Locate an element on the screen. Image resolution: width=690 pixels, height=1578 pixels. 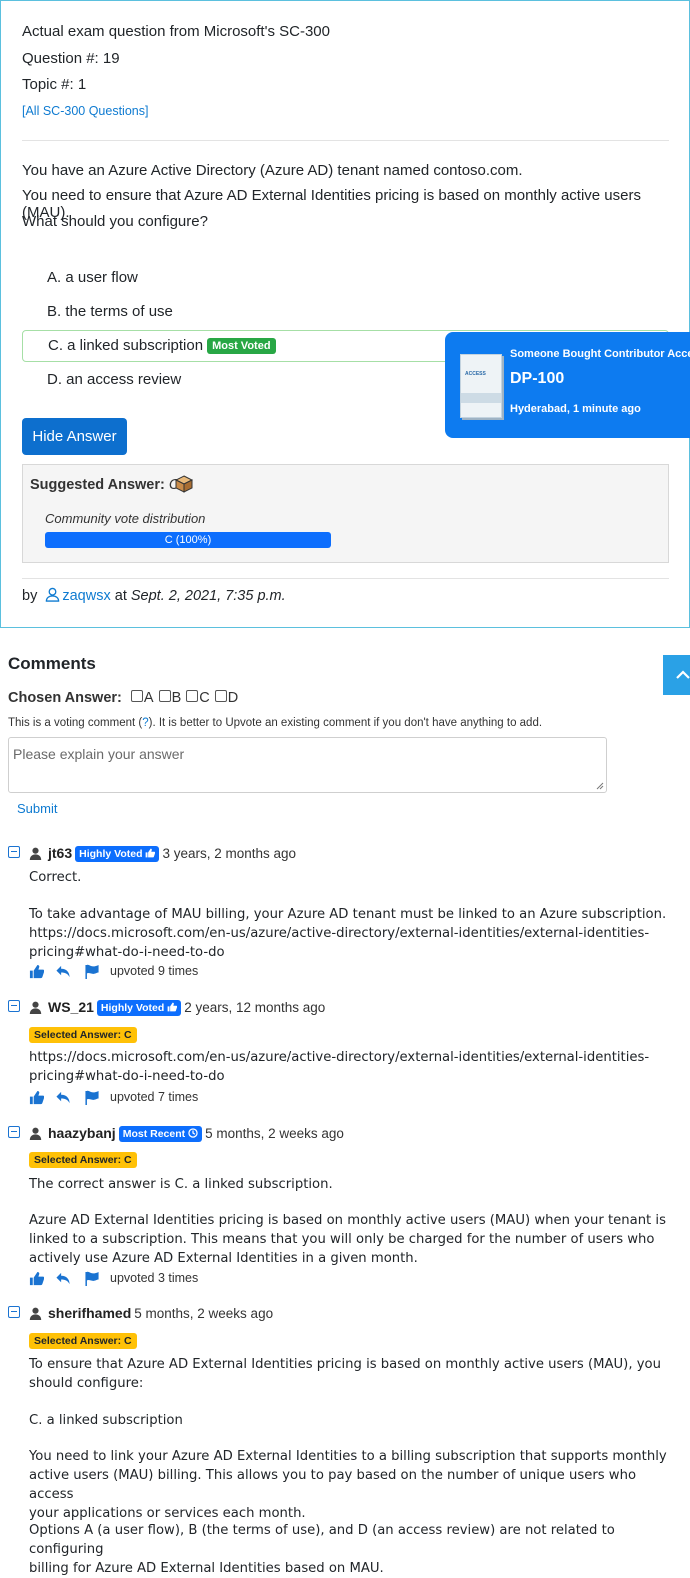
resize-grip-icon is located at coordinates (600, 786).